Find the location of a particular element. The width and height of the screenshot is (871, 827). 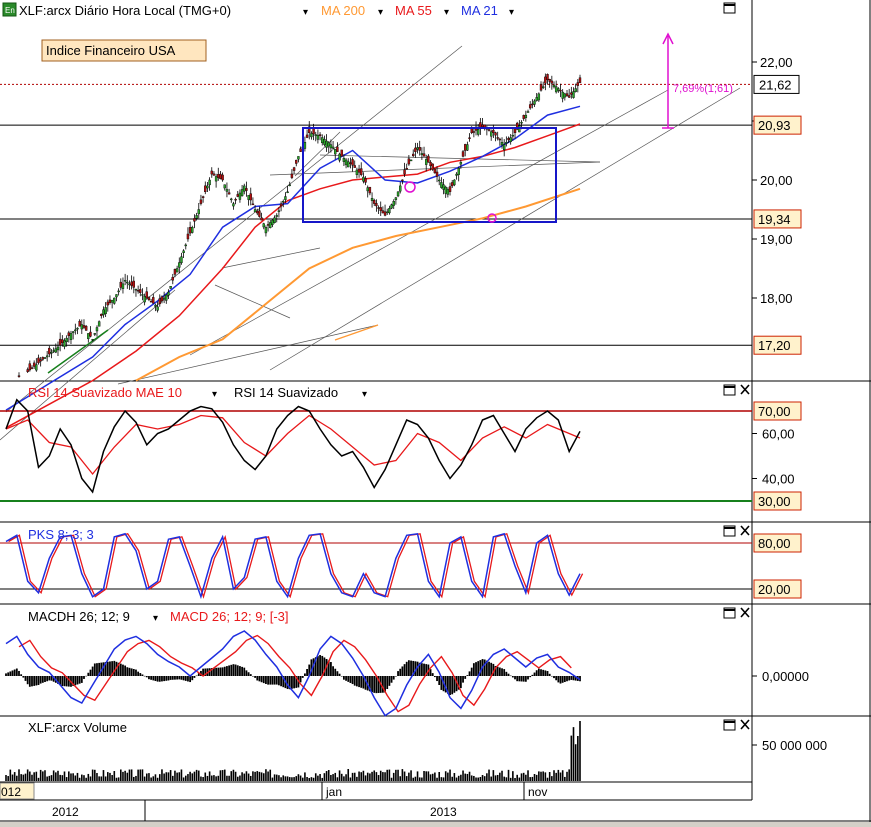

ma55-legend: MA 55 is located at coordinates (413, 10).